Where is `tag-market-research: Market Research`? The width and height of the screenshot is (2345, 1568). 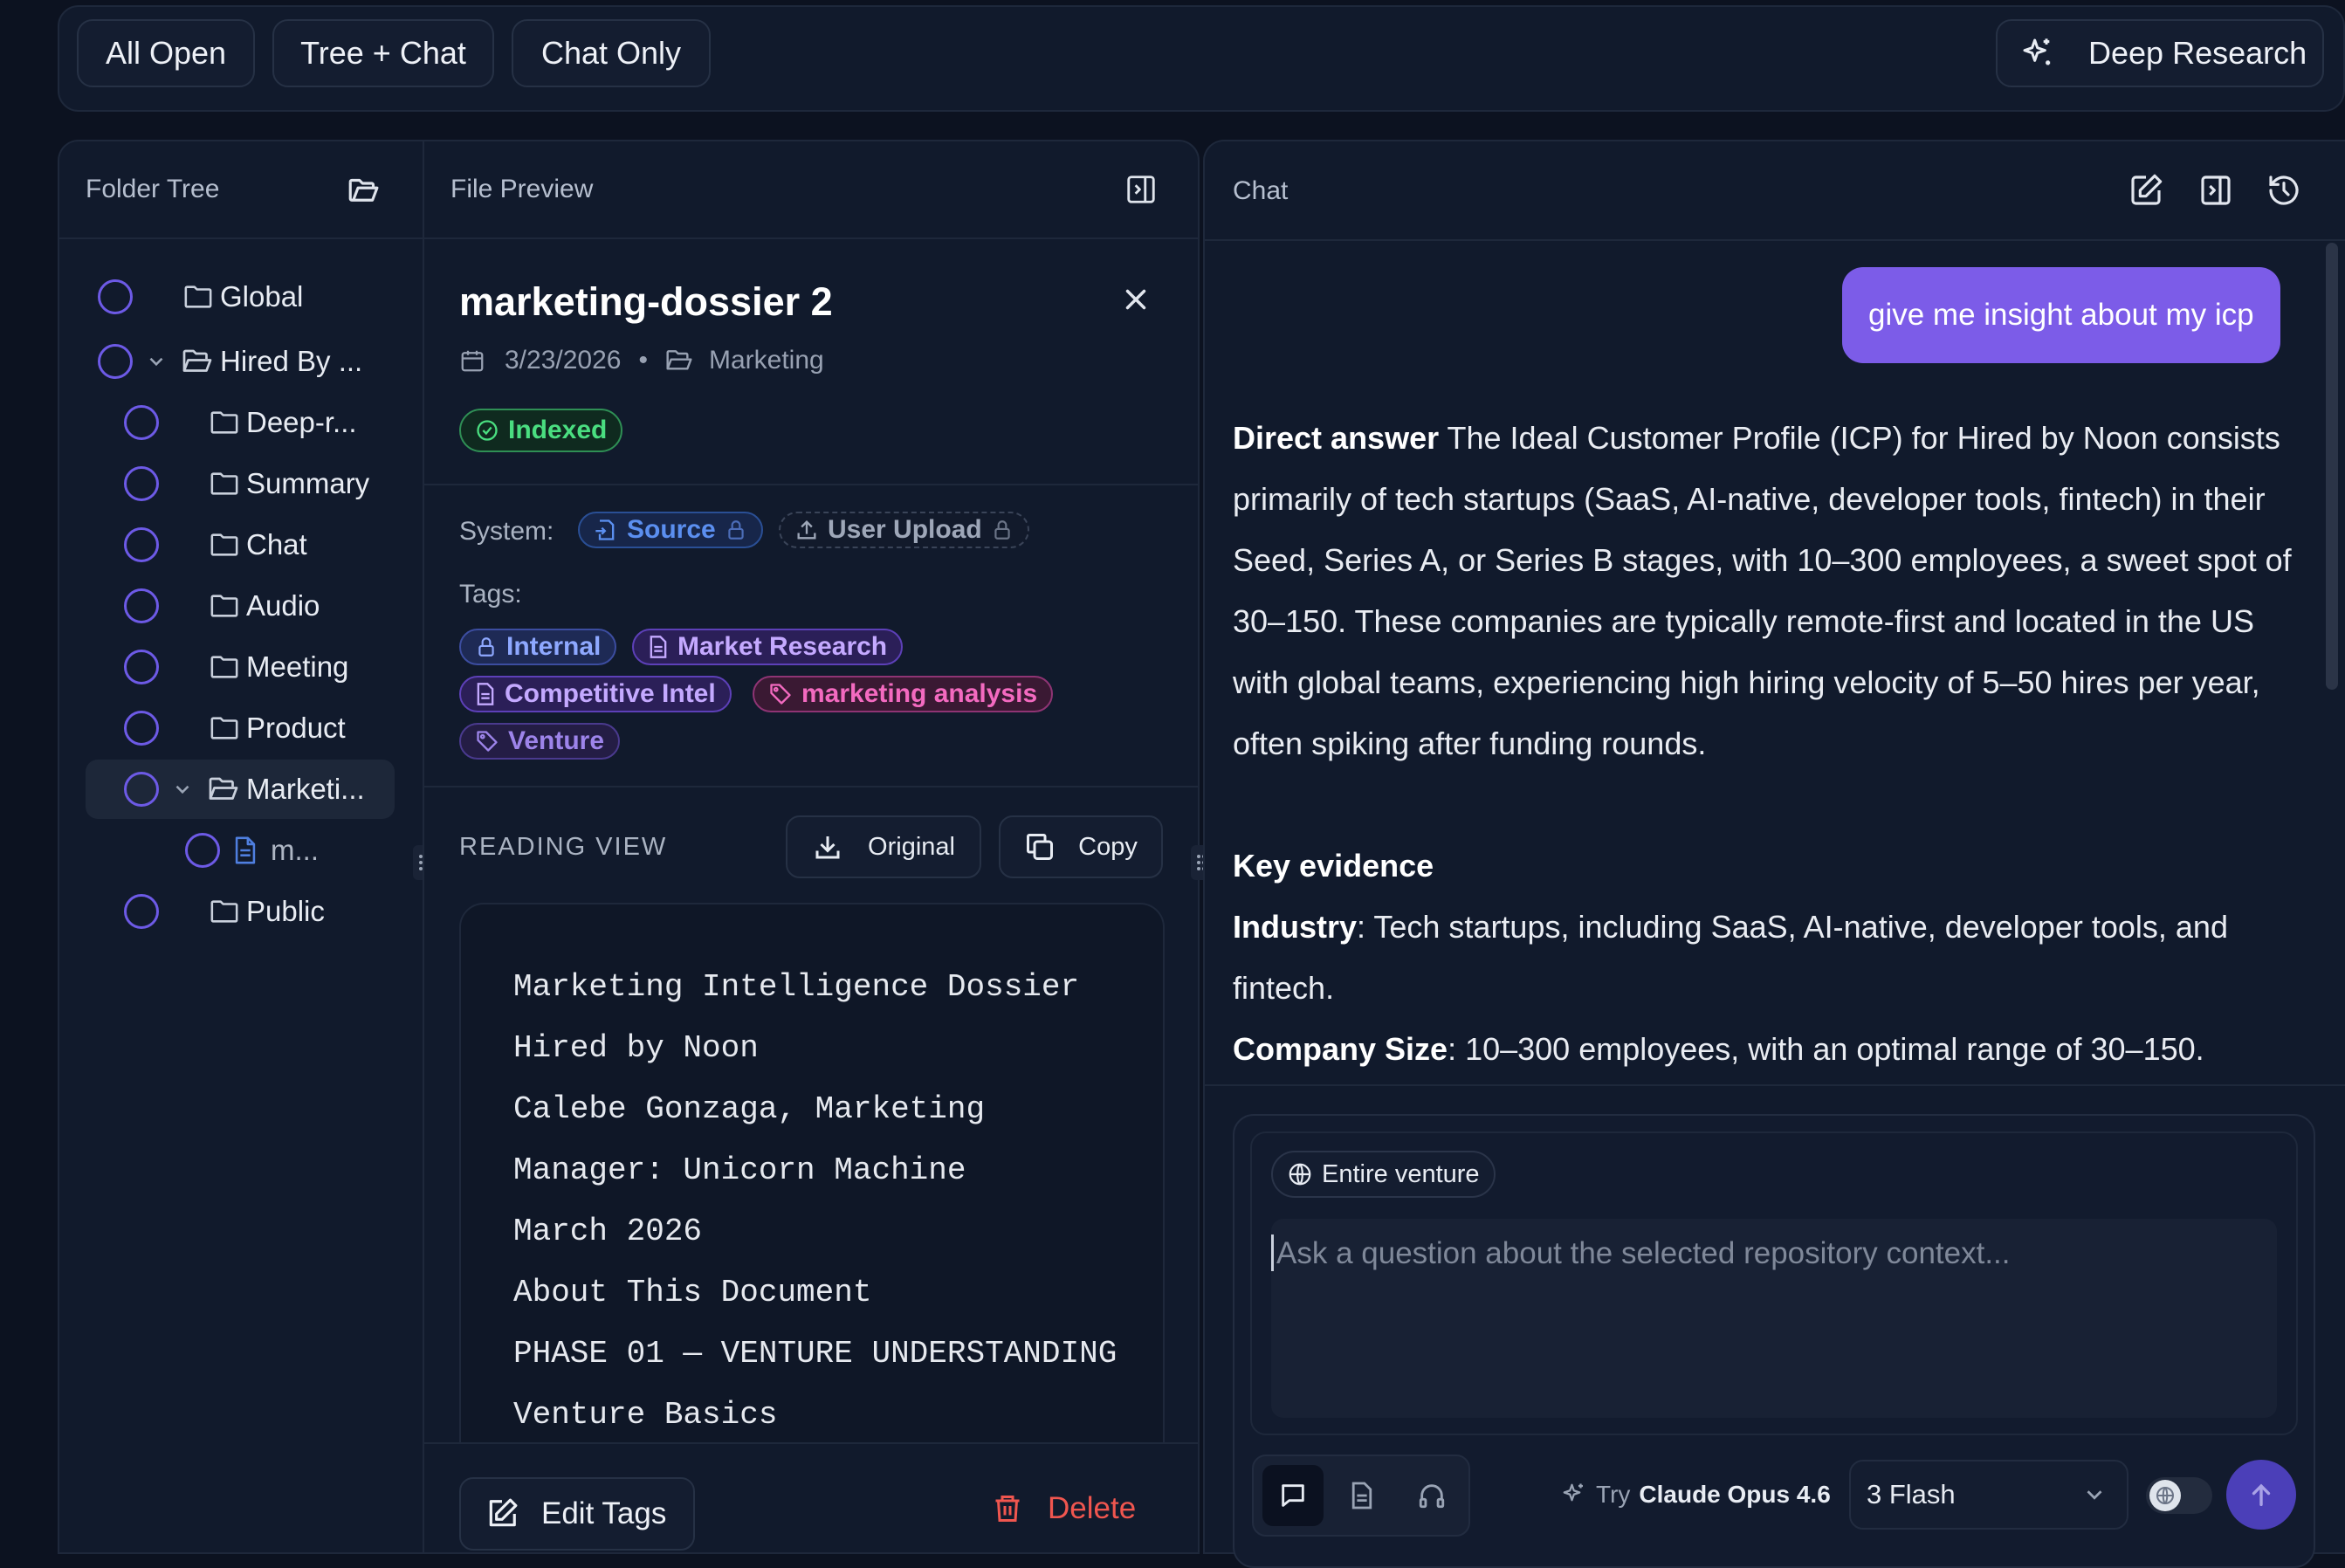
tag-market-research: Market Research is located at coordinates (768, 647).